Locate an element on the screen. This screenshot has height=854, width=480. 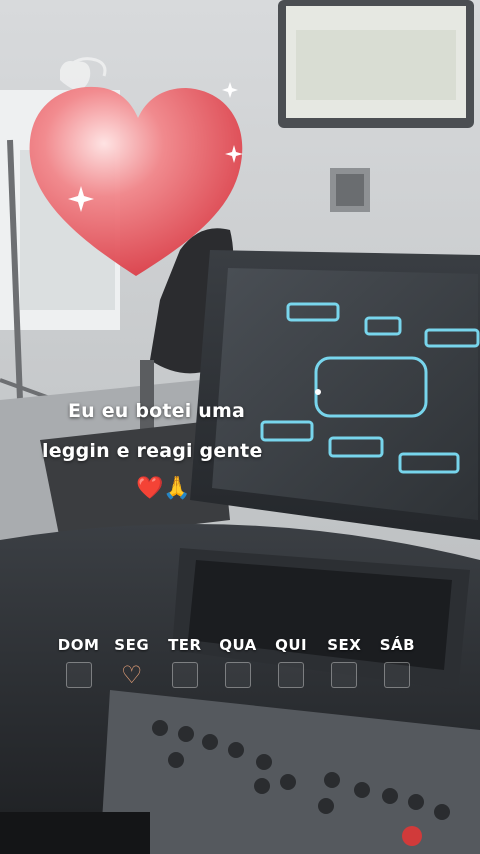
day-label: DOM is located at coordinates (78, 645).